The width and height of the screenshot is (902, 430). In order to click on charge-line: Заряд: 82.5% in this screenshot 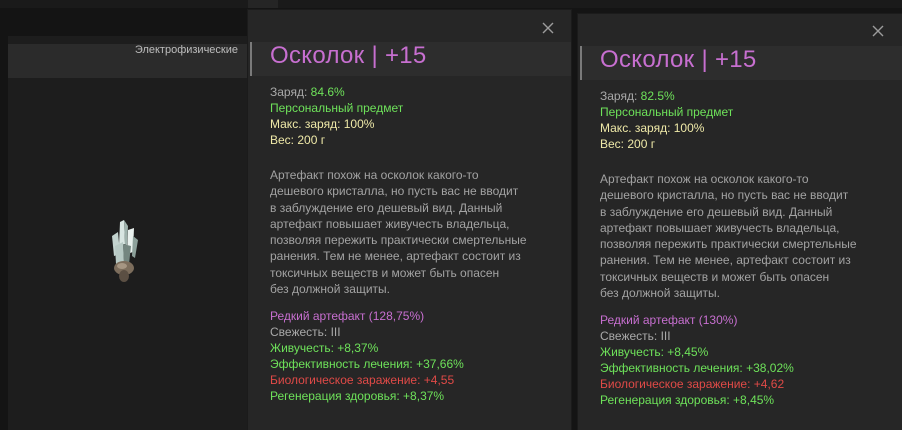, I will do `click(637, 96)`.